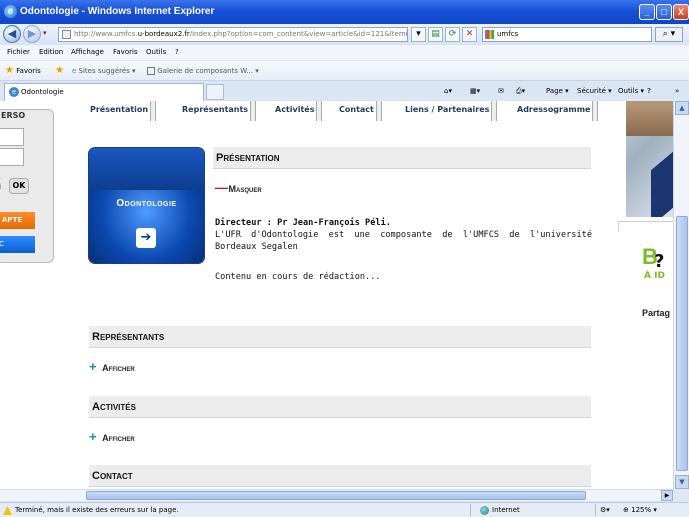 The image size is (689, 517). I want to click on window-title: Odontologie - Windows Internet Explorer, so click(117, 11).